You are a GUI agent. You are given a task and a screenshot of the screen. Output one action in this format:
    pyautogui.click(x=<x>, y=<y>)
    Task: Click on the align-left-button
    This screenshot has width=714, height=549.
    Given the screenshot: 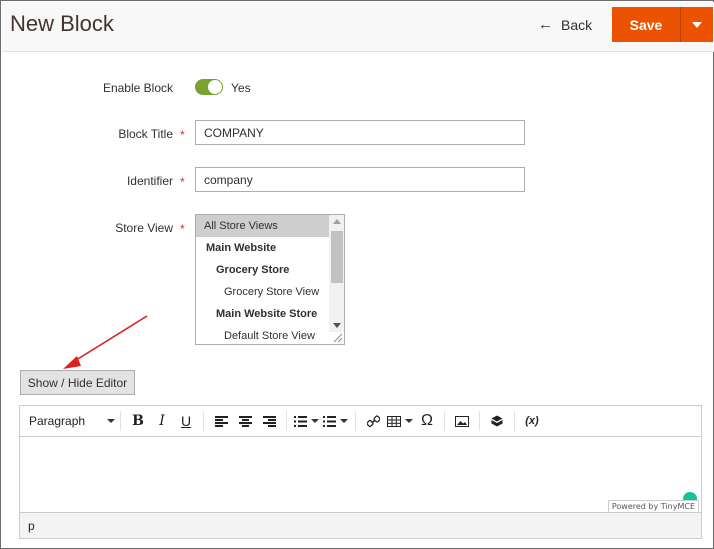 What is the action you would take?
    pyautogui.click(x=221, y=421)
    